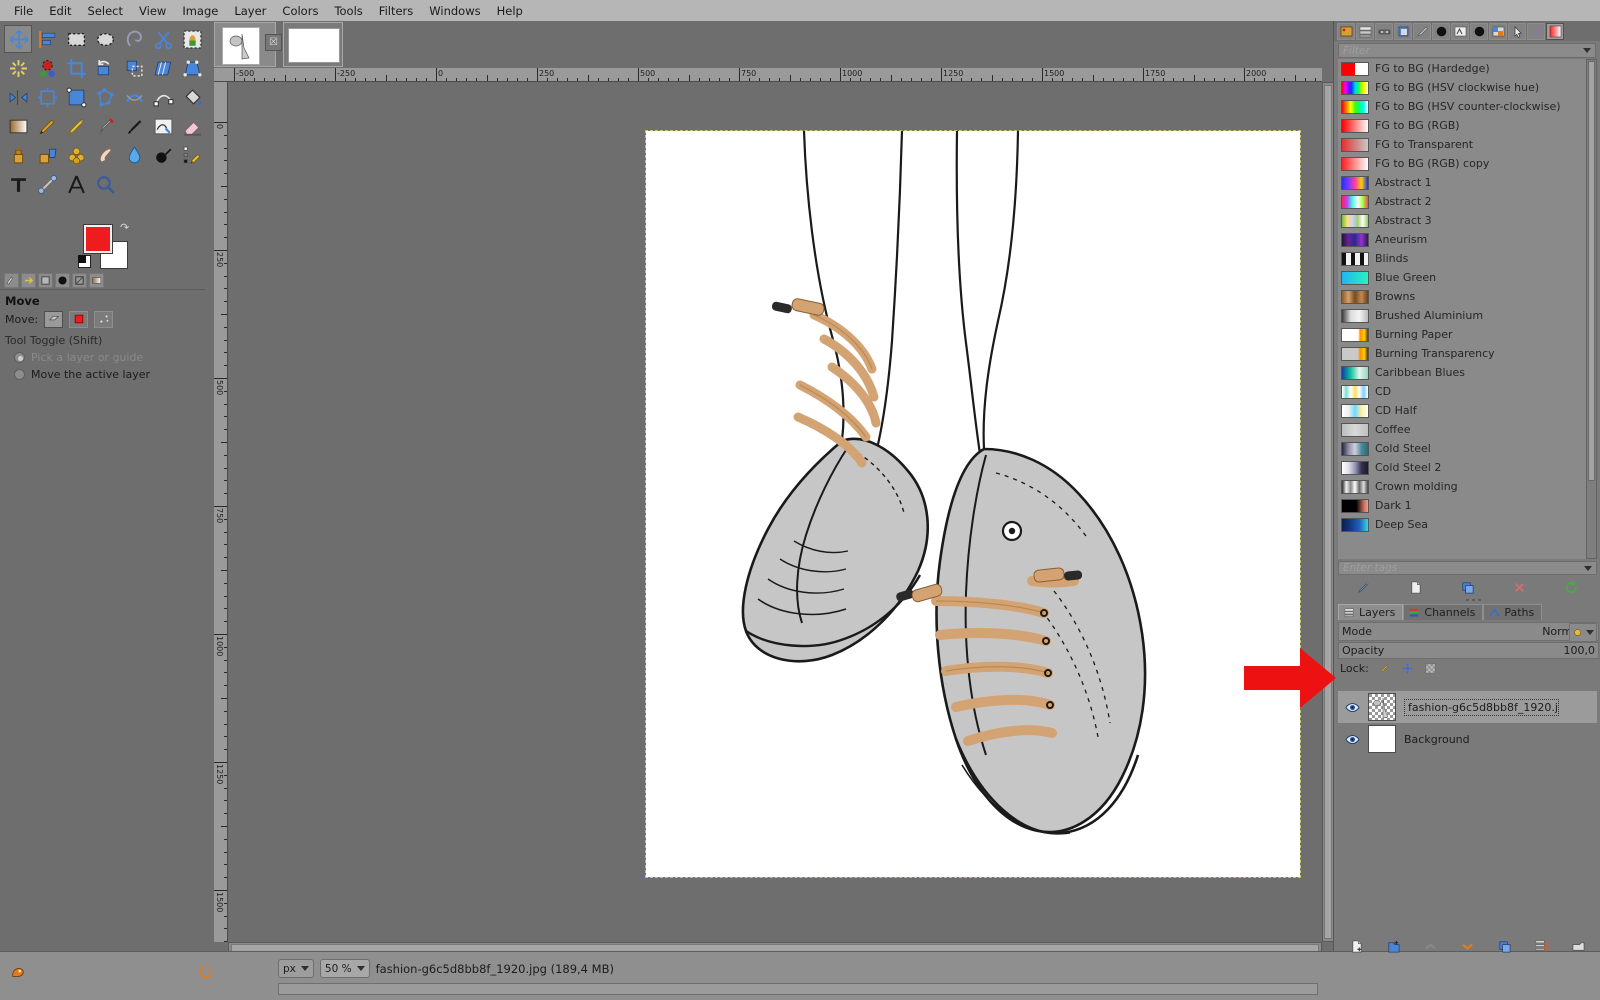  I want to click on gradient-list-scrollbar, so click(1591, 309).